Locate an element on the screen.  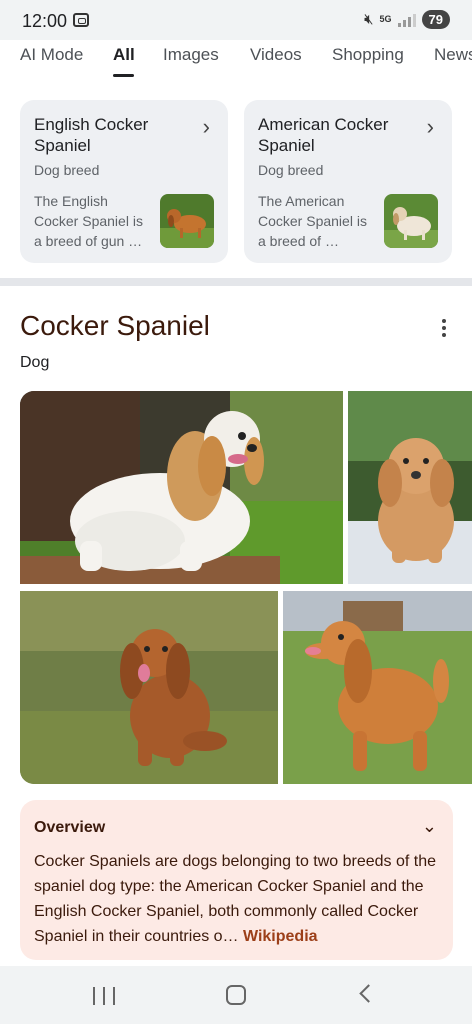
breed-card-title: American Cocker Spaniel is located at coordinates (323, 135).